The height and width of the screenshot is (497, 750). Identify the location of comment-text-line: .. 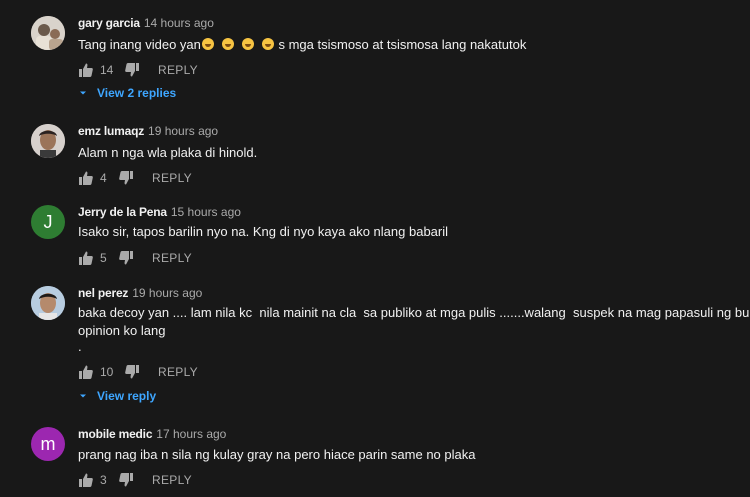
(80, 346).